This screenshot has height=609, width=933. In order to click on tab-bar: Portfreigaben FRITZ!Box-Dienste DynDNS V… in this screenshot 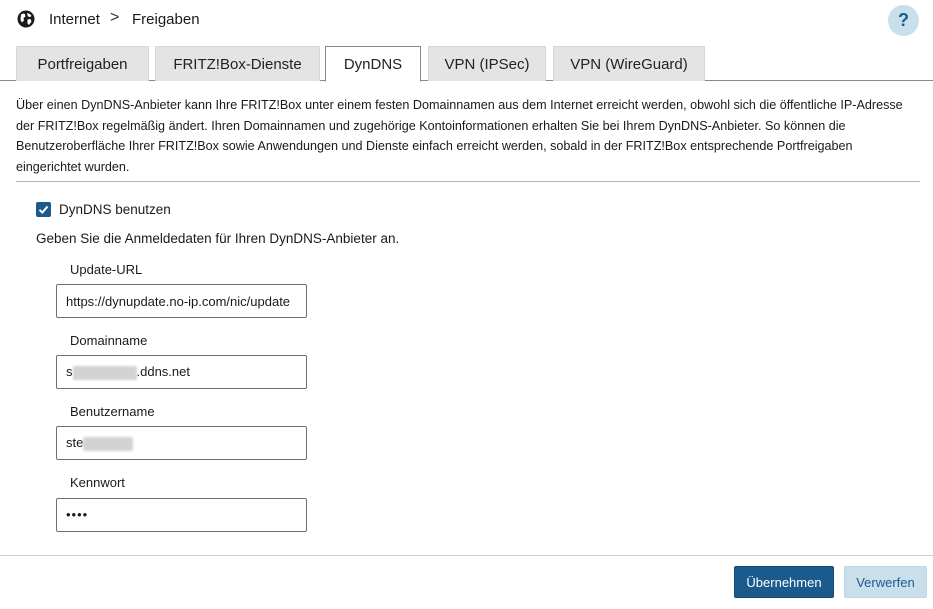, I will do `click(466, 64)`.